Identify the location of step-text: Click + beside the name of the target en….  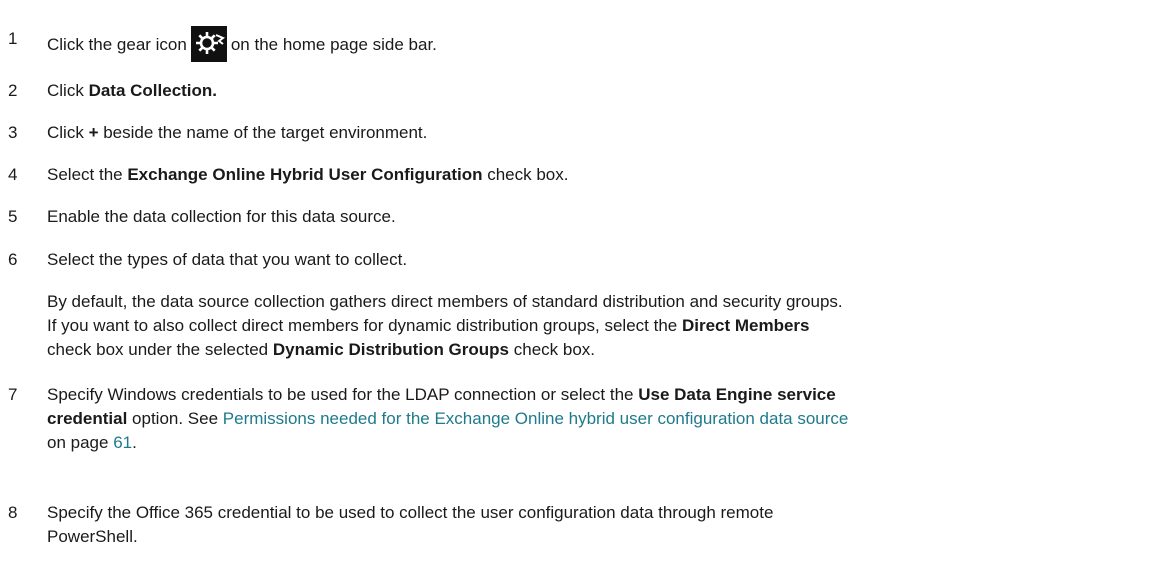
(237, 132).